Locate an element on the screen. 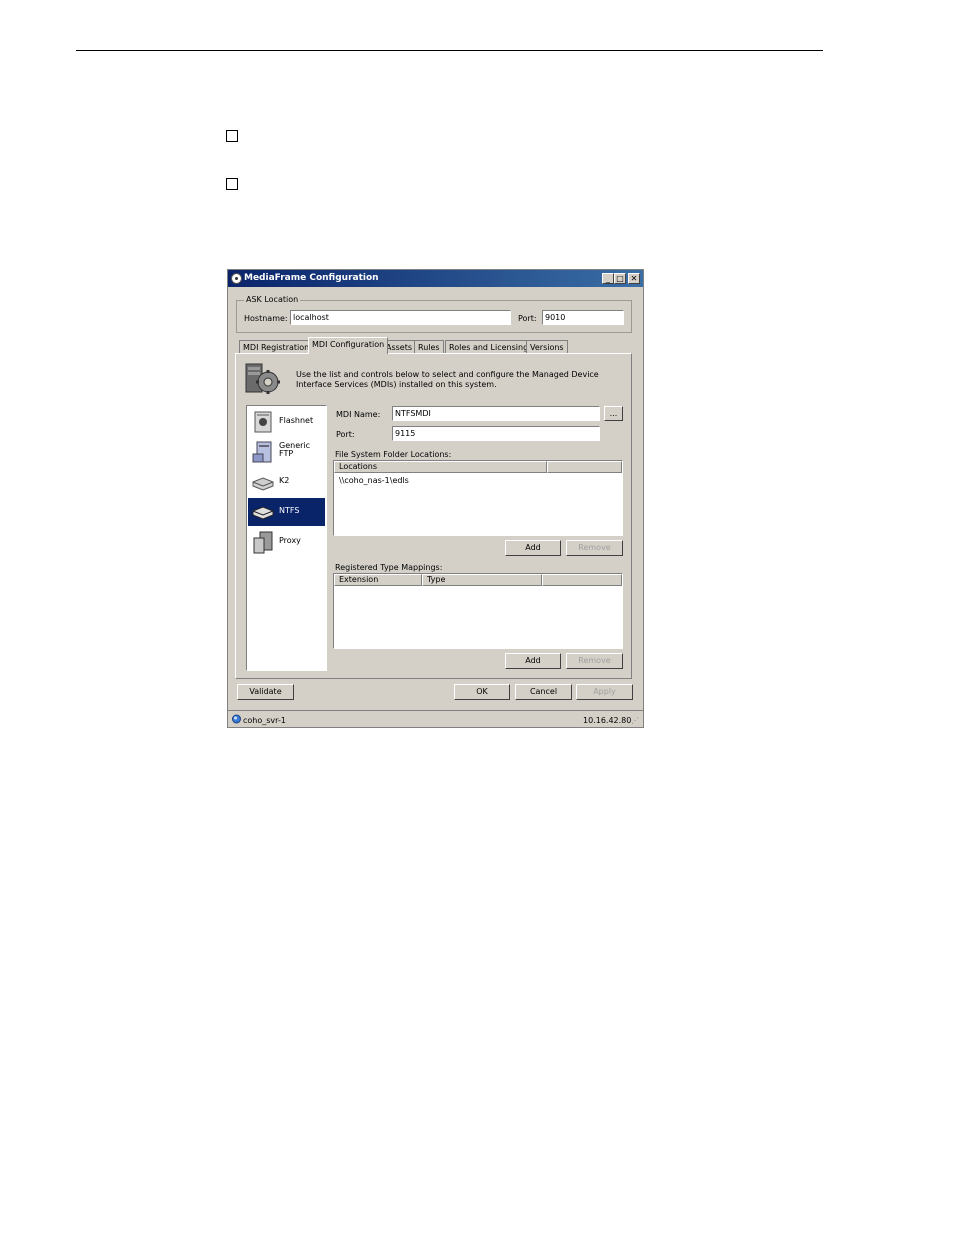  proxy-server-icon is located at coordinates (263, 542).